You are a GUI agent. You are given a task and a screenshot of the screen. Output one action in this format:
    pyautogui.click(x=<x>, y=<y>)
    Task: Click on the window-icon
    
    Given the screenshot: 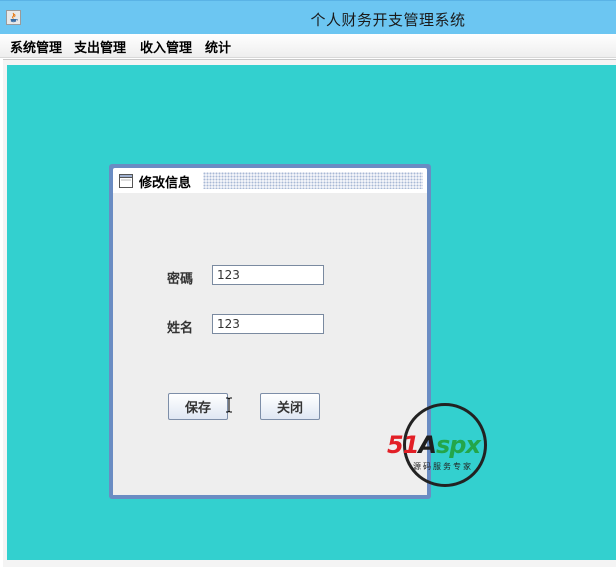 What is the action you would take?
    pyautogui.click(x=126, y=180)
    